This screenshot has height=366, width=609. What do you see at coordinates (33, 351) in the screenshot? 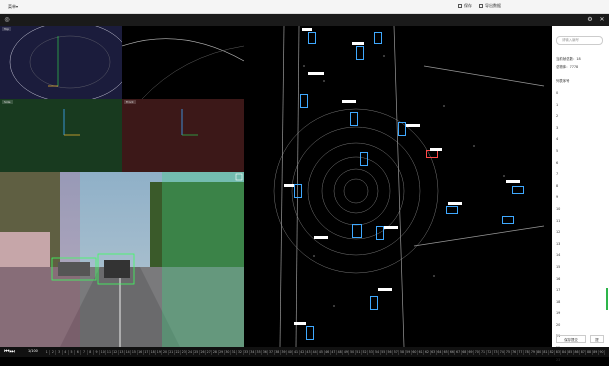
I see `frame-position: 1/100` at bounding box center [33, 351].